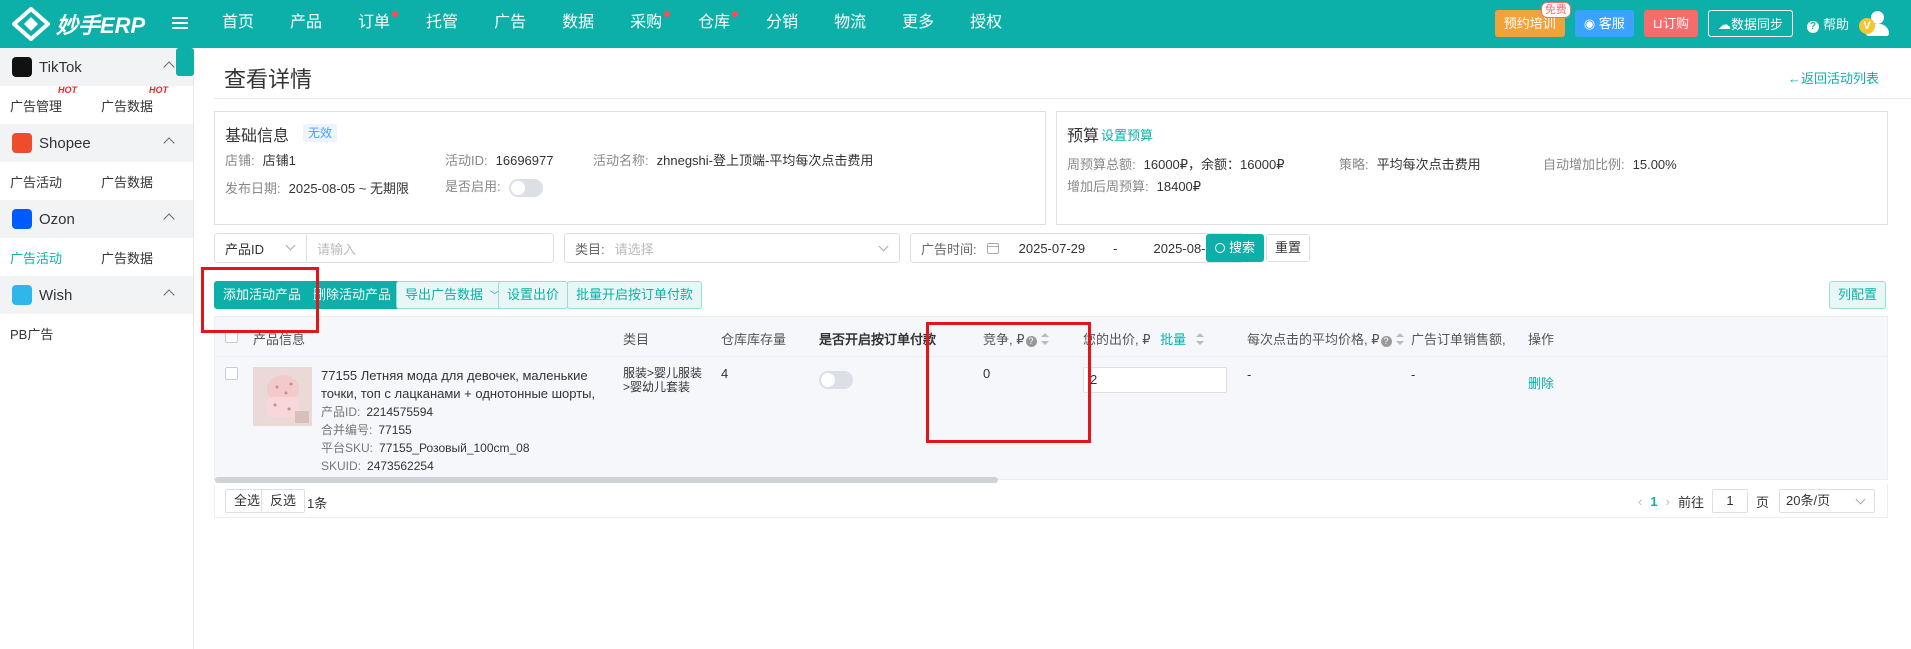 Image resolution: width=1911 pixels, height=649 pixels. I want to click on product-thumbnail, so click(282, 396).